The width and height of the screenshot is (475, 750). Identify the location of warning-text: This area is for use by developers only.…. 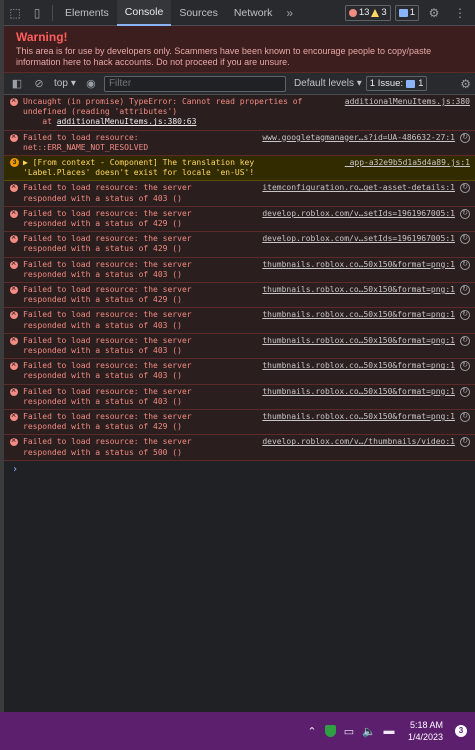
(224, 56).